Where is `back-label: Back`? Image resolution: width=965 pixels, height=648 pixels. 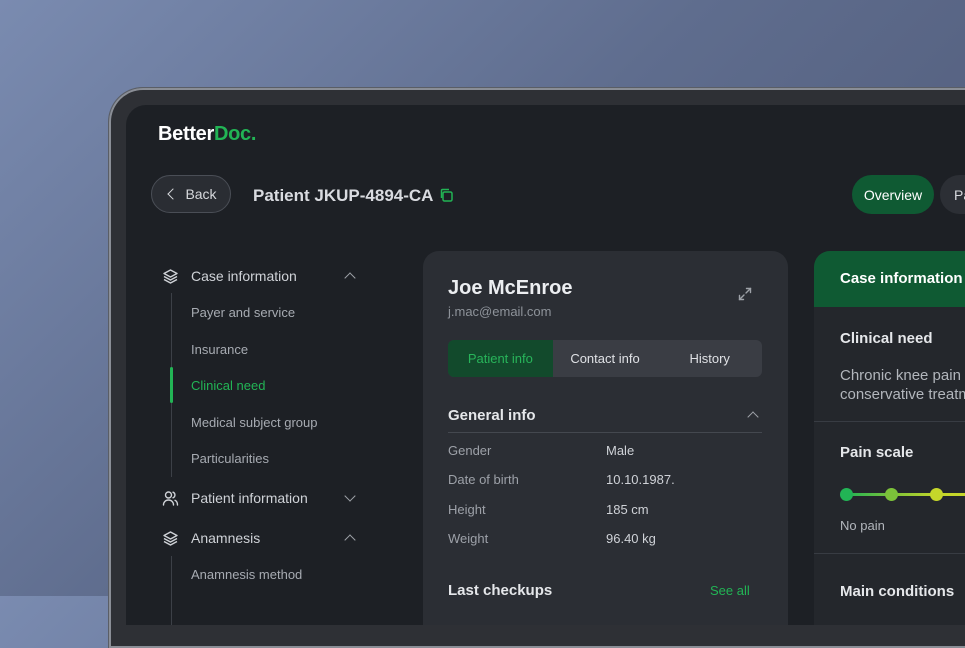
back-label: Back is located at coordinates (201, 194).